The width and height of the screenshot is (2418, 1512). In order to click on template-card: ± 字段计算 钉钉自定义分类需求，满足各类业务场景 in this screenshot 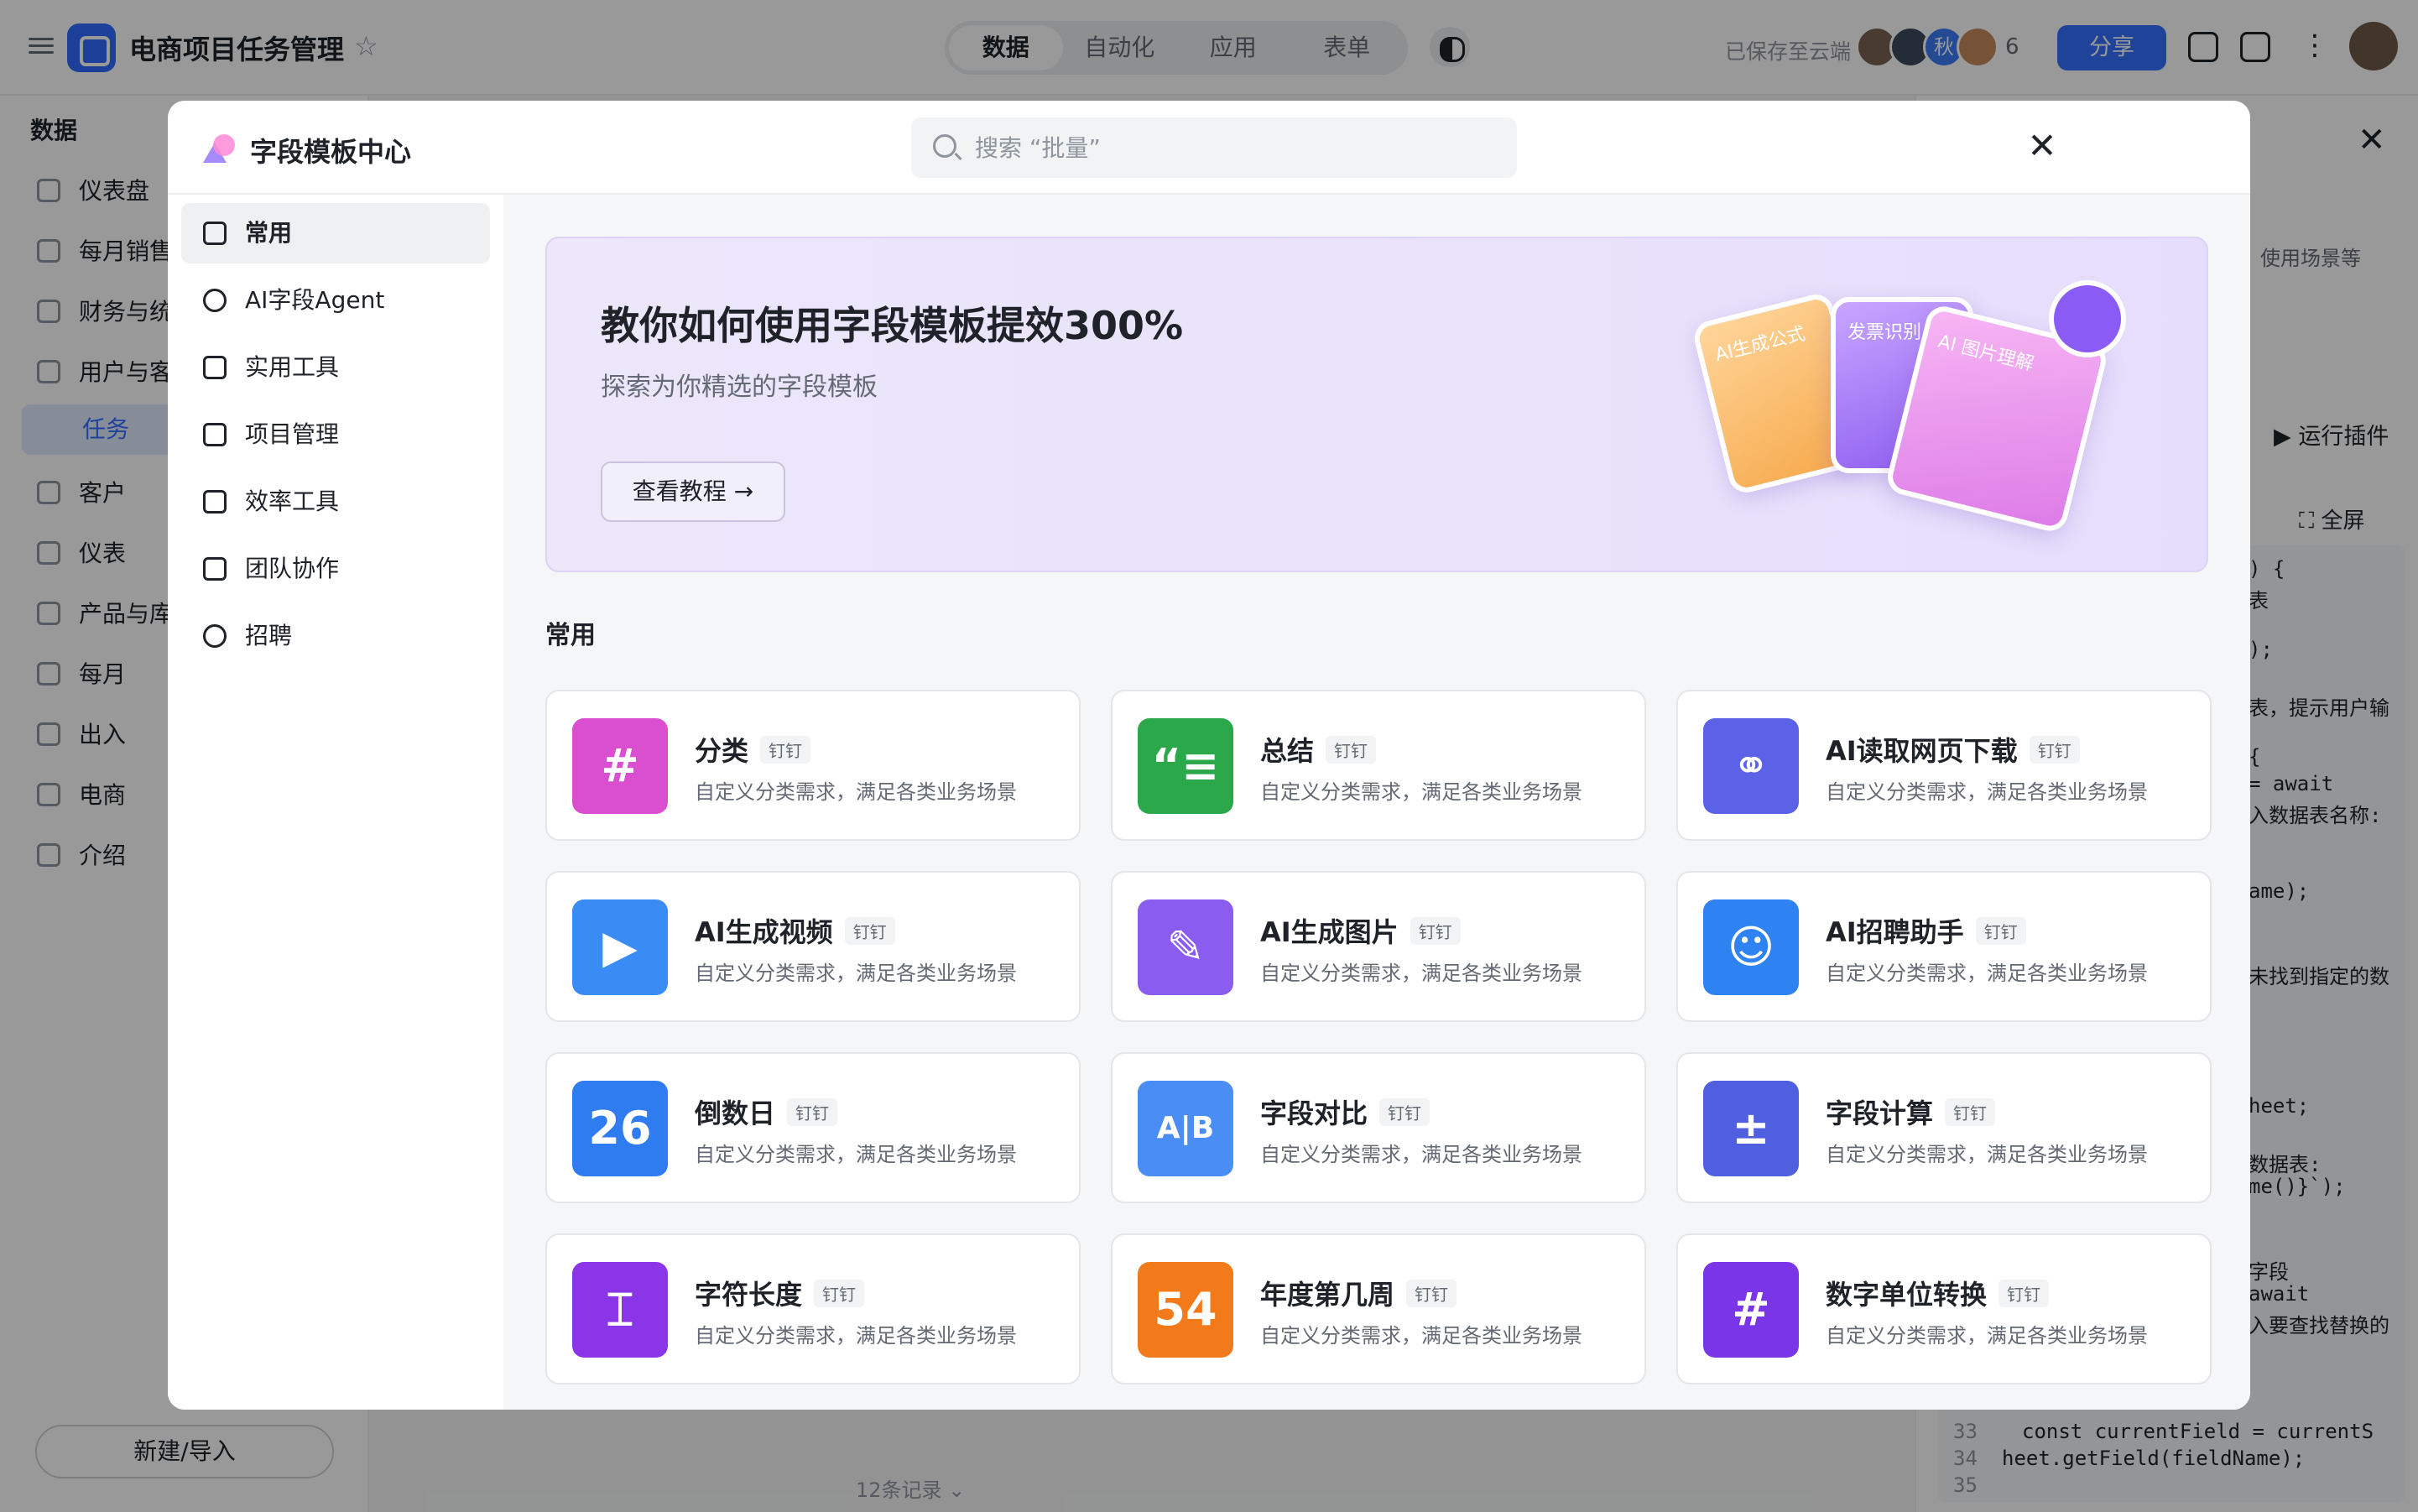, I will do `click(1944, 1128)`.